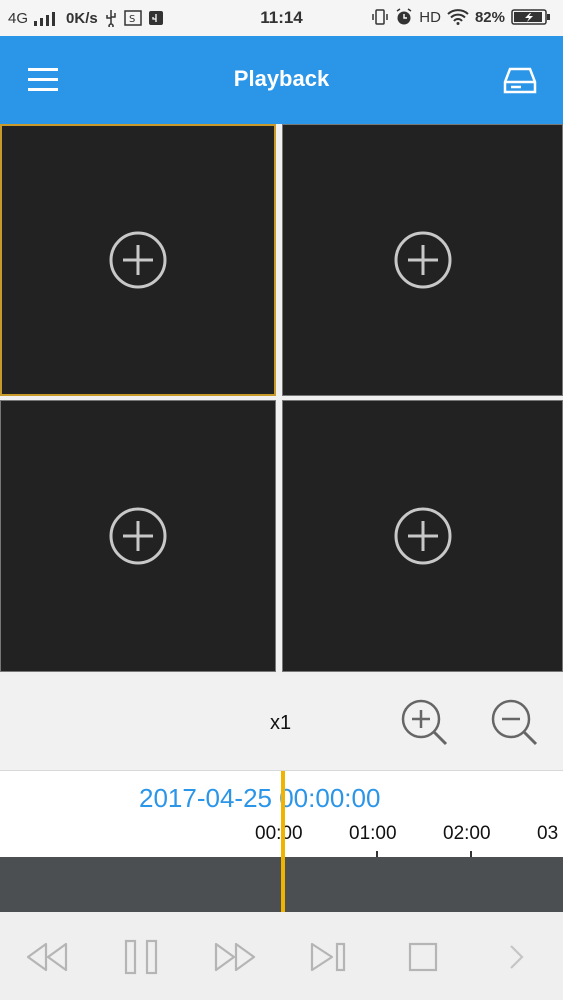 The height and width of the screenshot is (1000, 563). I want to click on zoom-bar: x1, so click(281, 723).